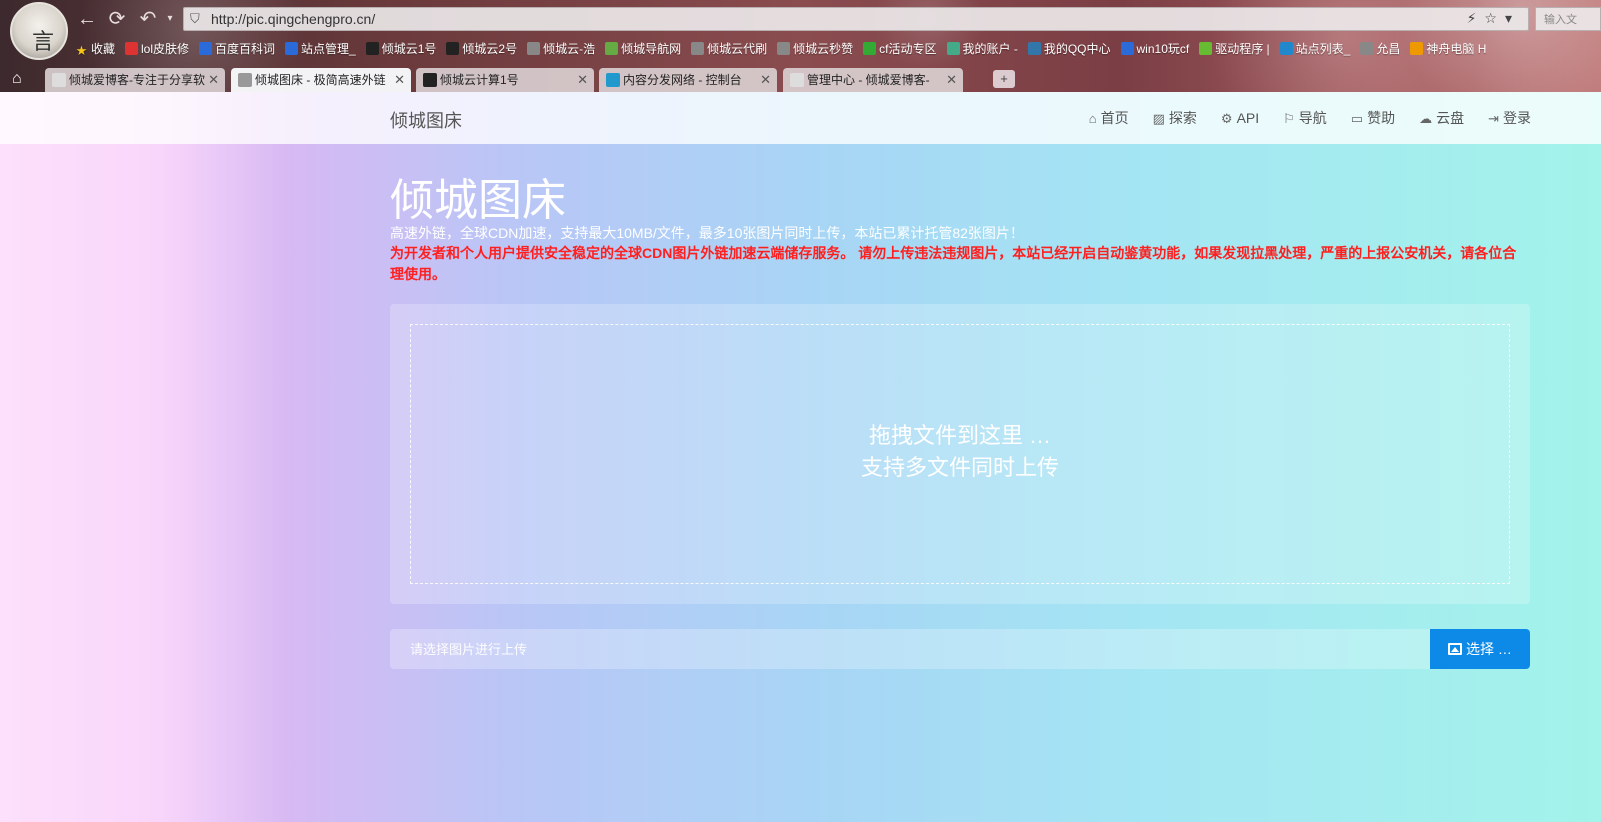 The height and width of the screenshot is (822, 1601). What do you see at coordinates (478, 200) in the screenshot?
I see `page-title: 倾城图床` at bounding box center [478, 200].